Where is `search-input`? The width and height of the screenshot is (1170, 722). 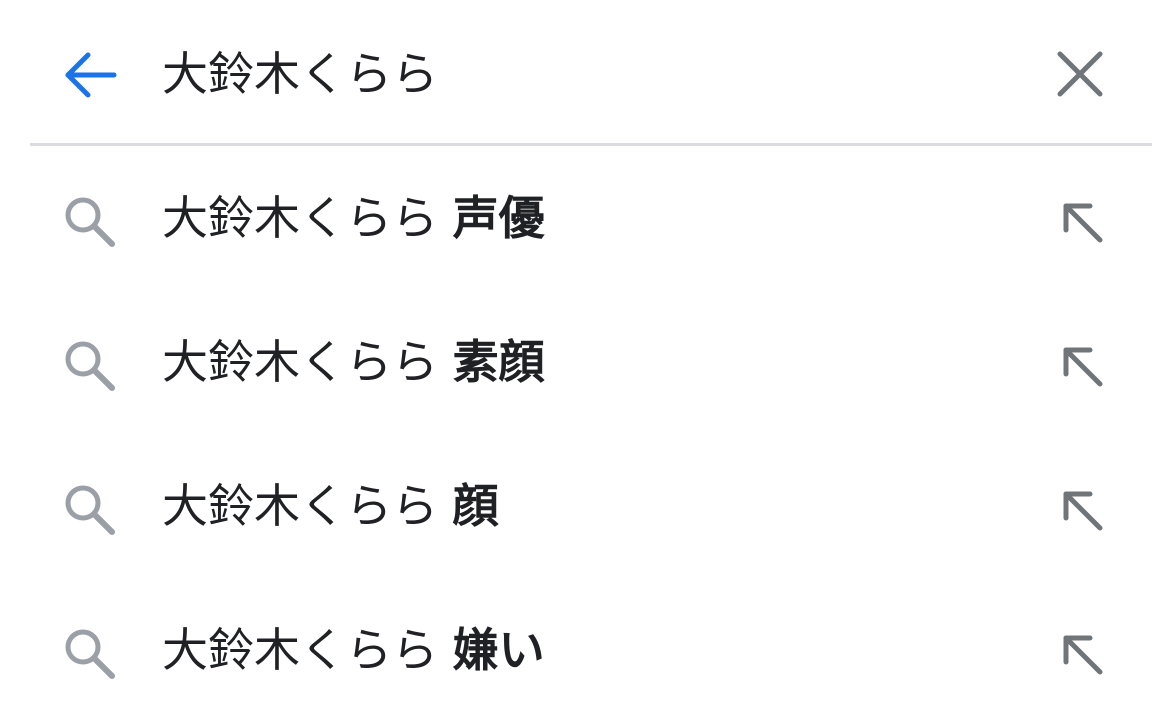
search-input is located at coordinates (592, 71).